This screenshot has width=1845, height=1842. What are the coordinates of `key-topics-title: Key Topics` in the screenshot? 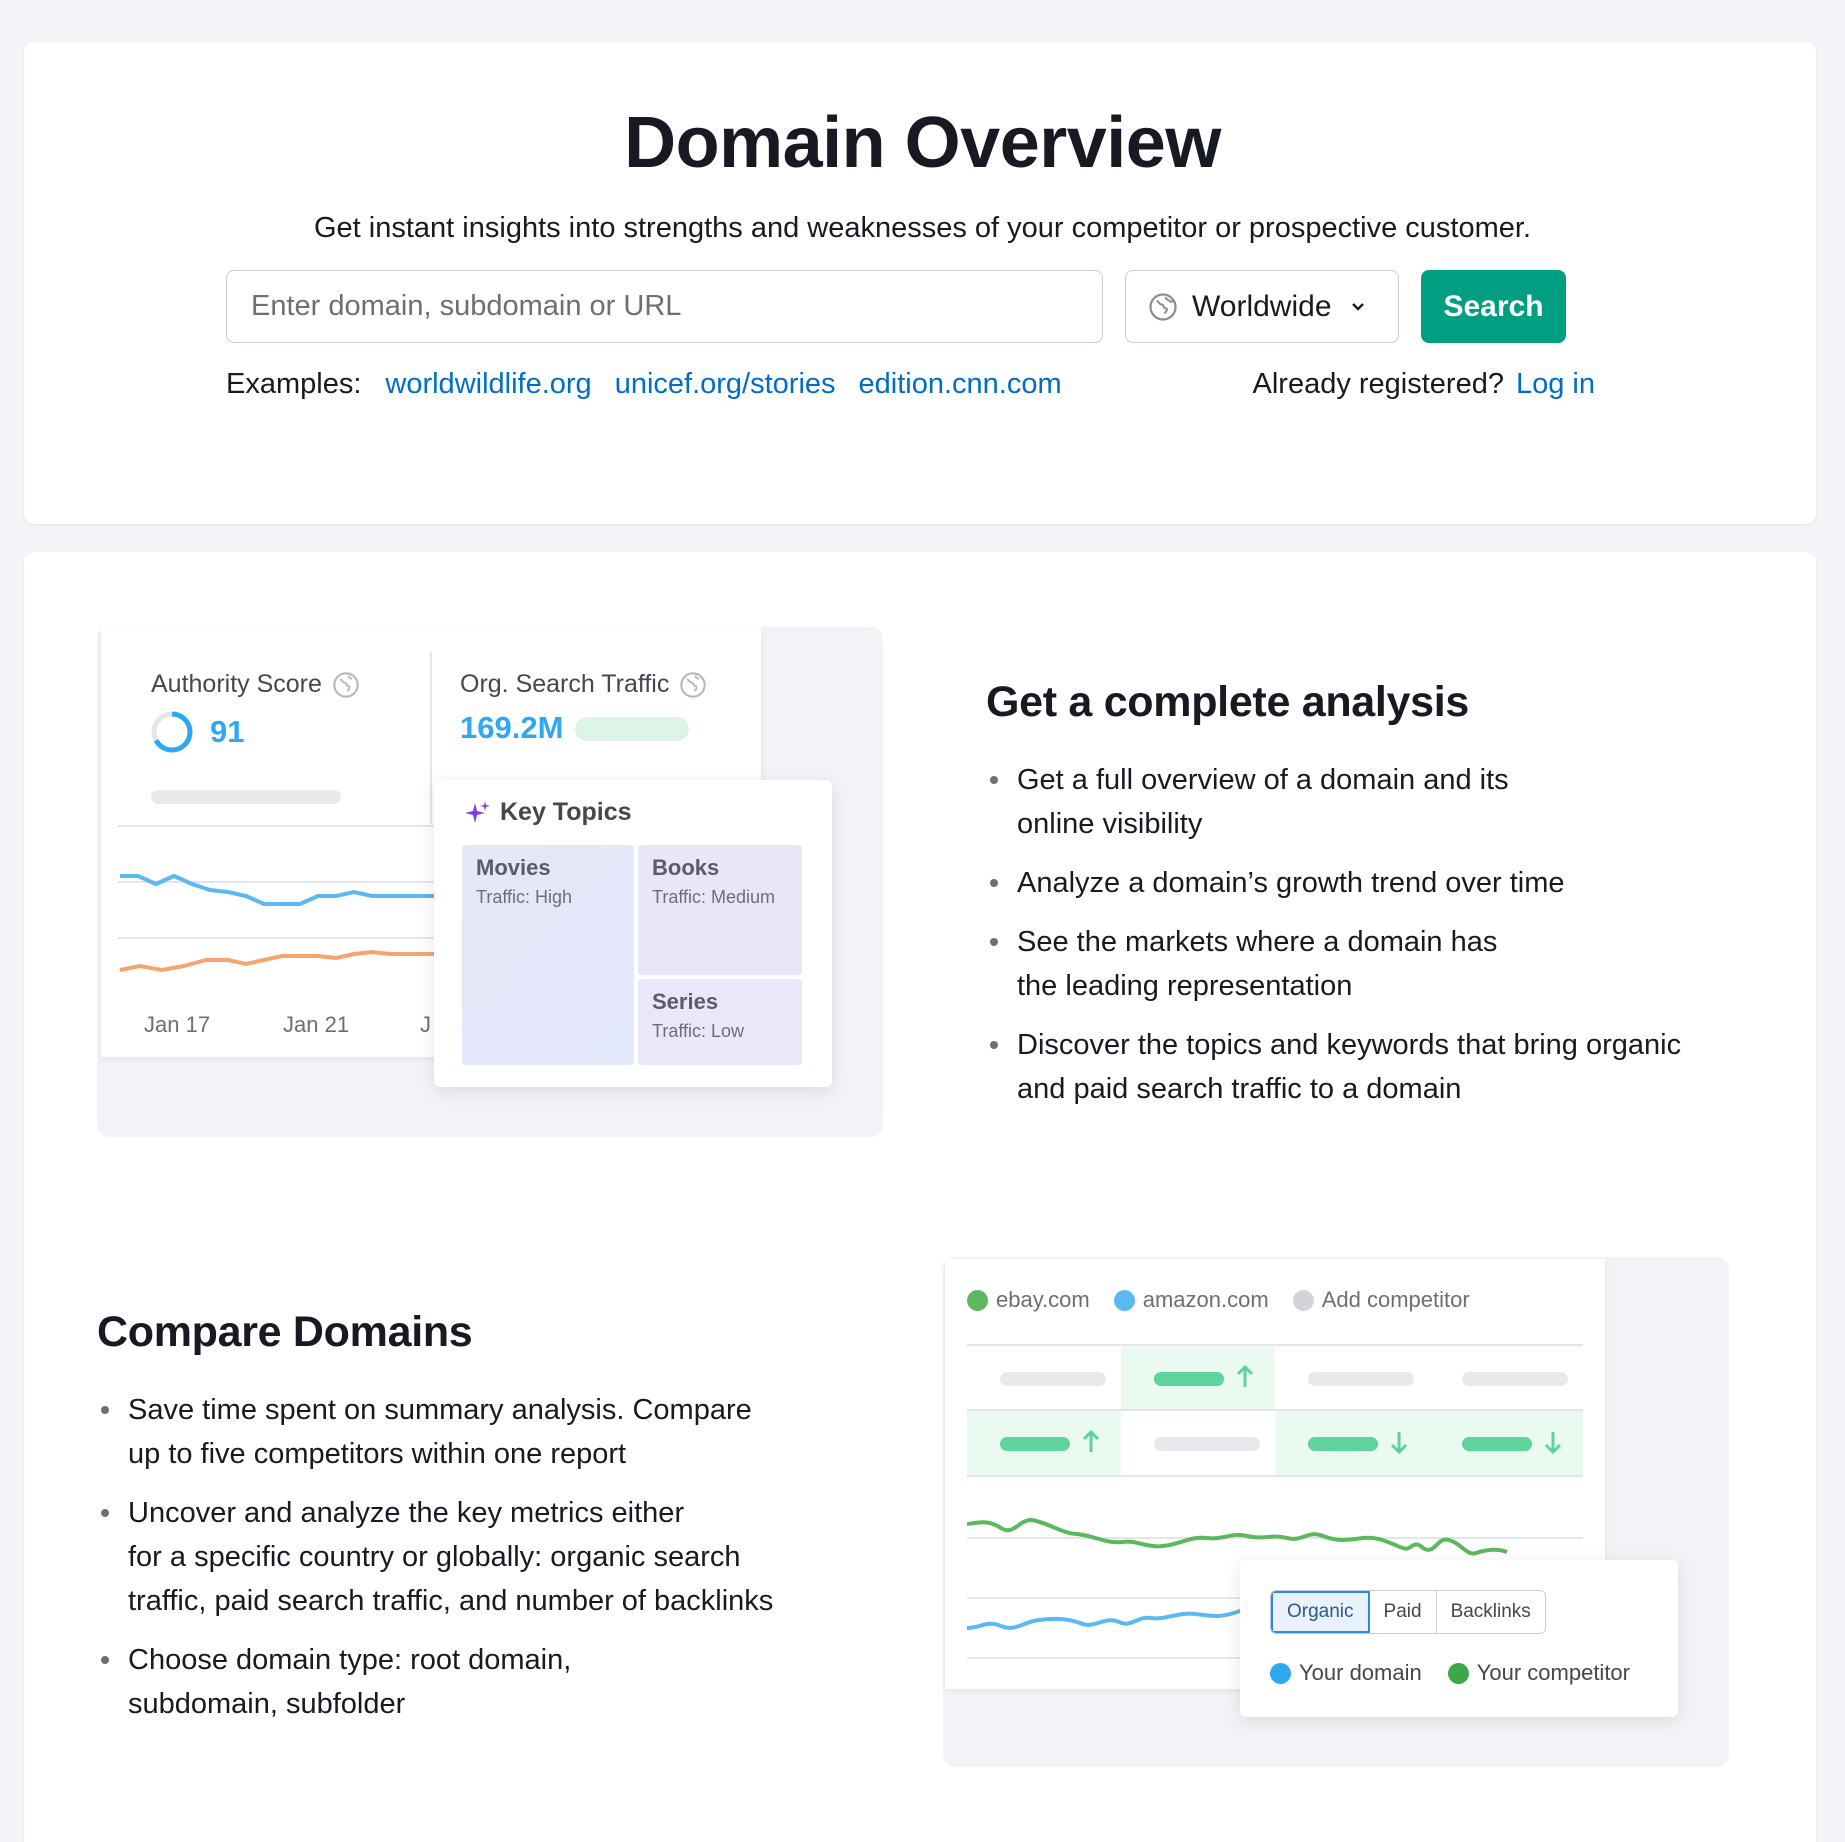 It's located at (548, 812).